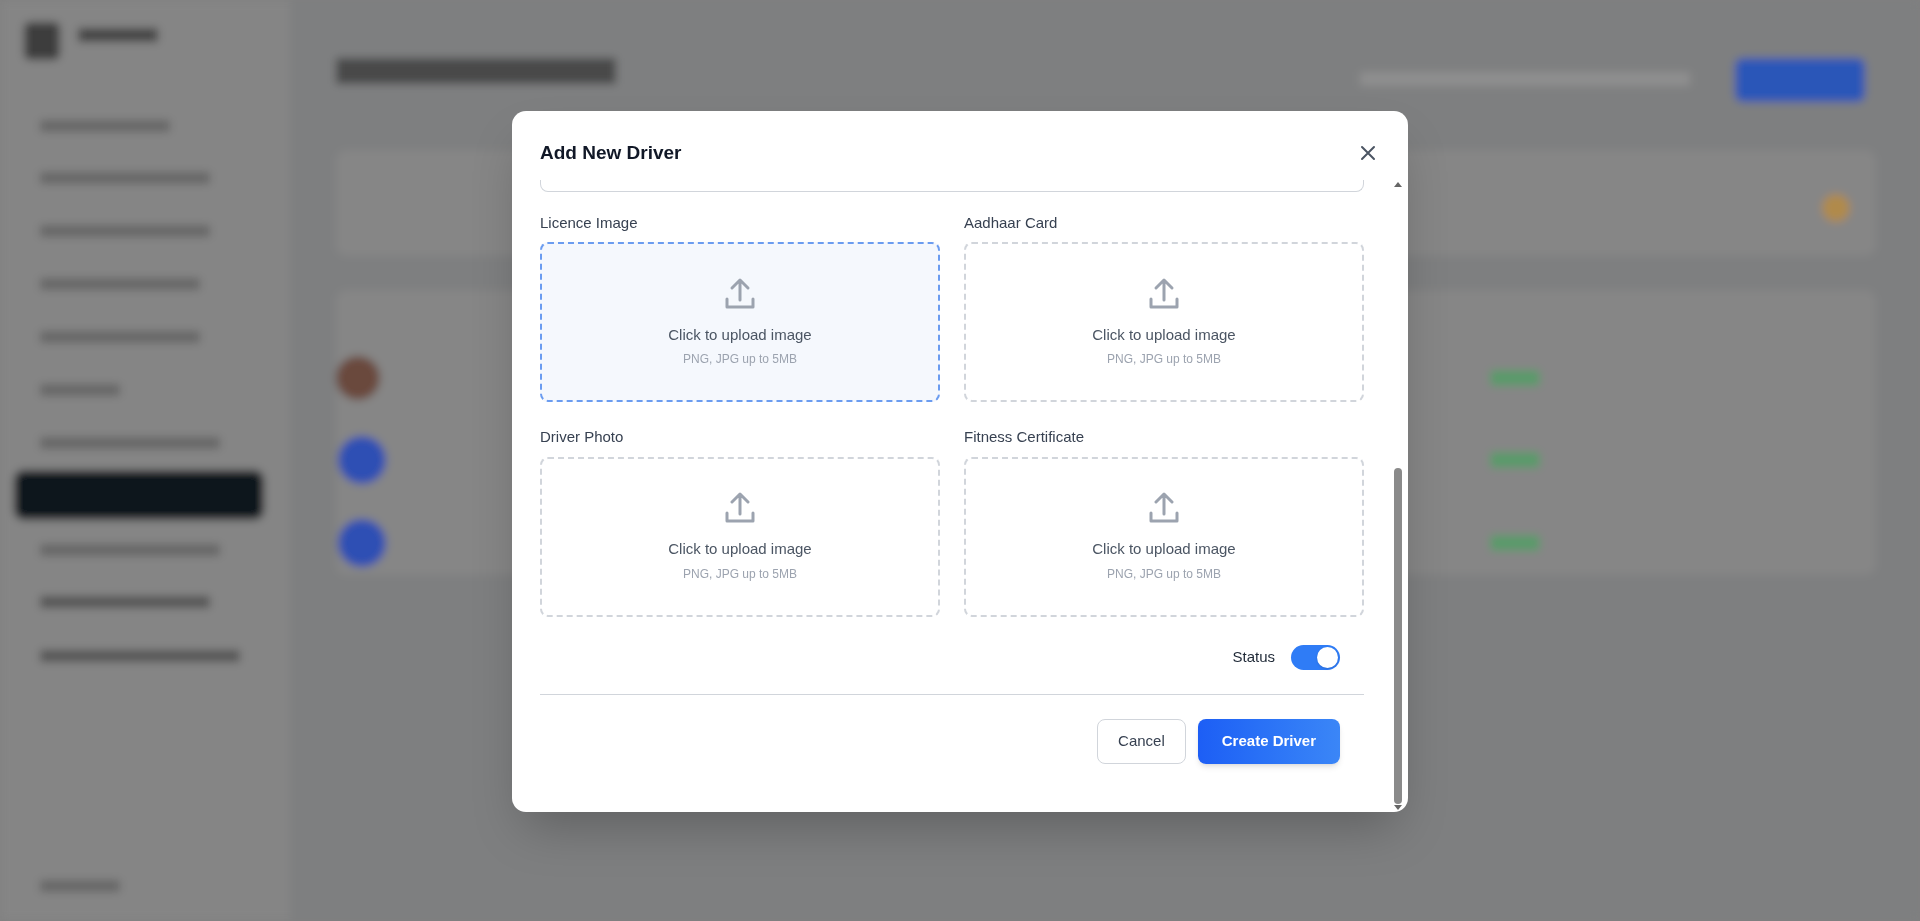  Describe the element at coordinates (1025, 437) in the screenshot. I see `field-label: Fitness Certificate` at that location.